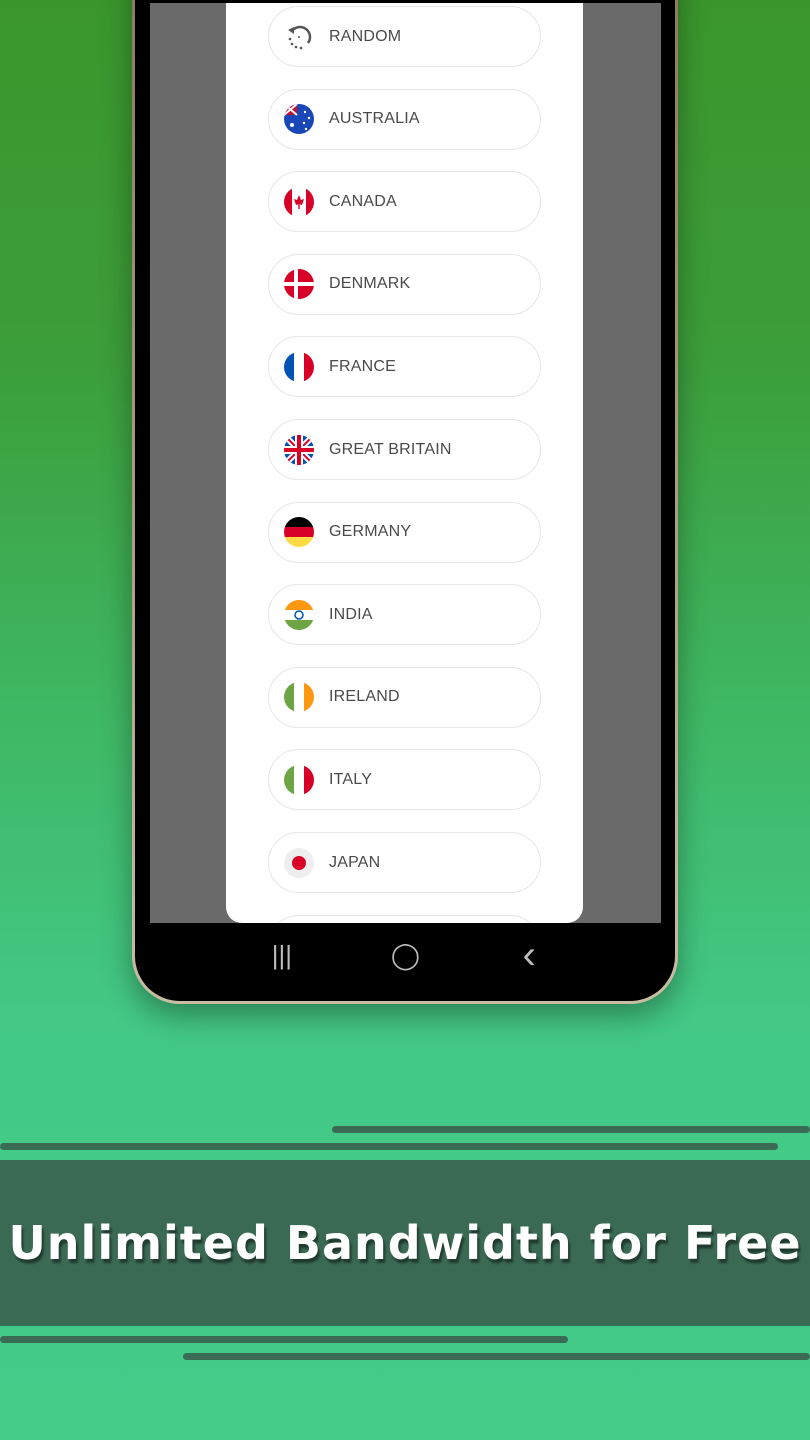  I want to click on server-label: IRELAND, so click(364, 697).